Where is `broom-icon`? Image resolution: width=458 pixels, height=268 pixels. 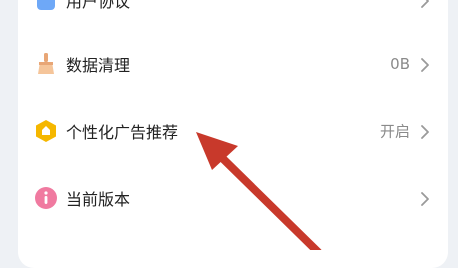 broom-icon is located at coordinates (46, 64).